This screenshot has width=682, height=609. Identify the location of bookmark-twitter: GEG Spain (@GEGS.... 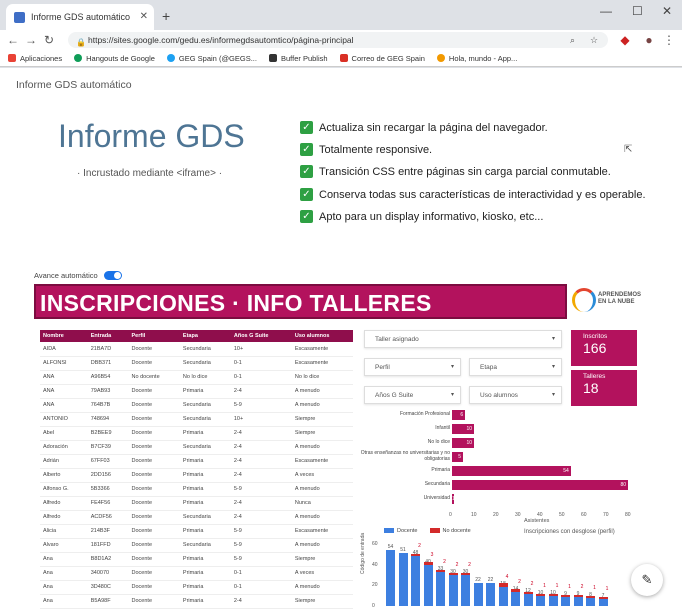
(211, 58).